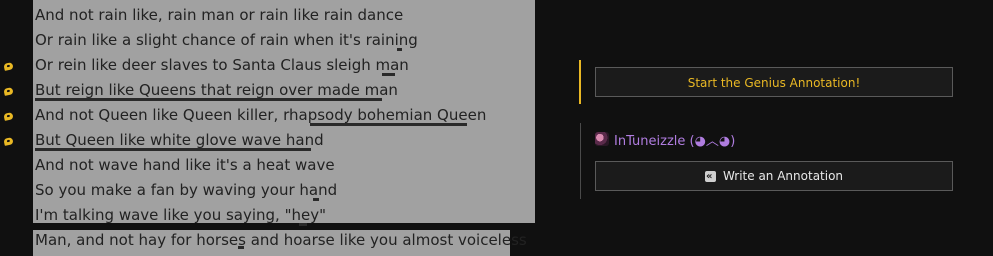  Describe the element at coordinates (774, 82) in the screenshot. I see `start-genius-annotation-button: Start the Genius Annotation!` at that location.